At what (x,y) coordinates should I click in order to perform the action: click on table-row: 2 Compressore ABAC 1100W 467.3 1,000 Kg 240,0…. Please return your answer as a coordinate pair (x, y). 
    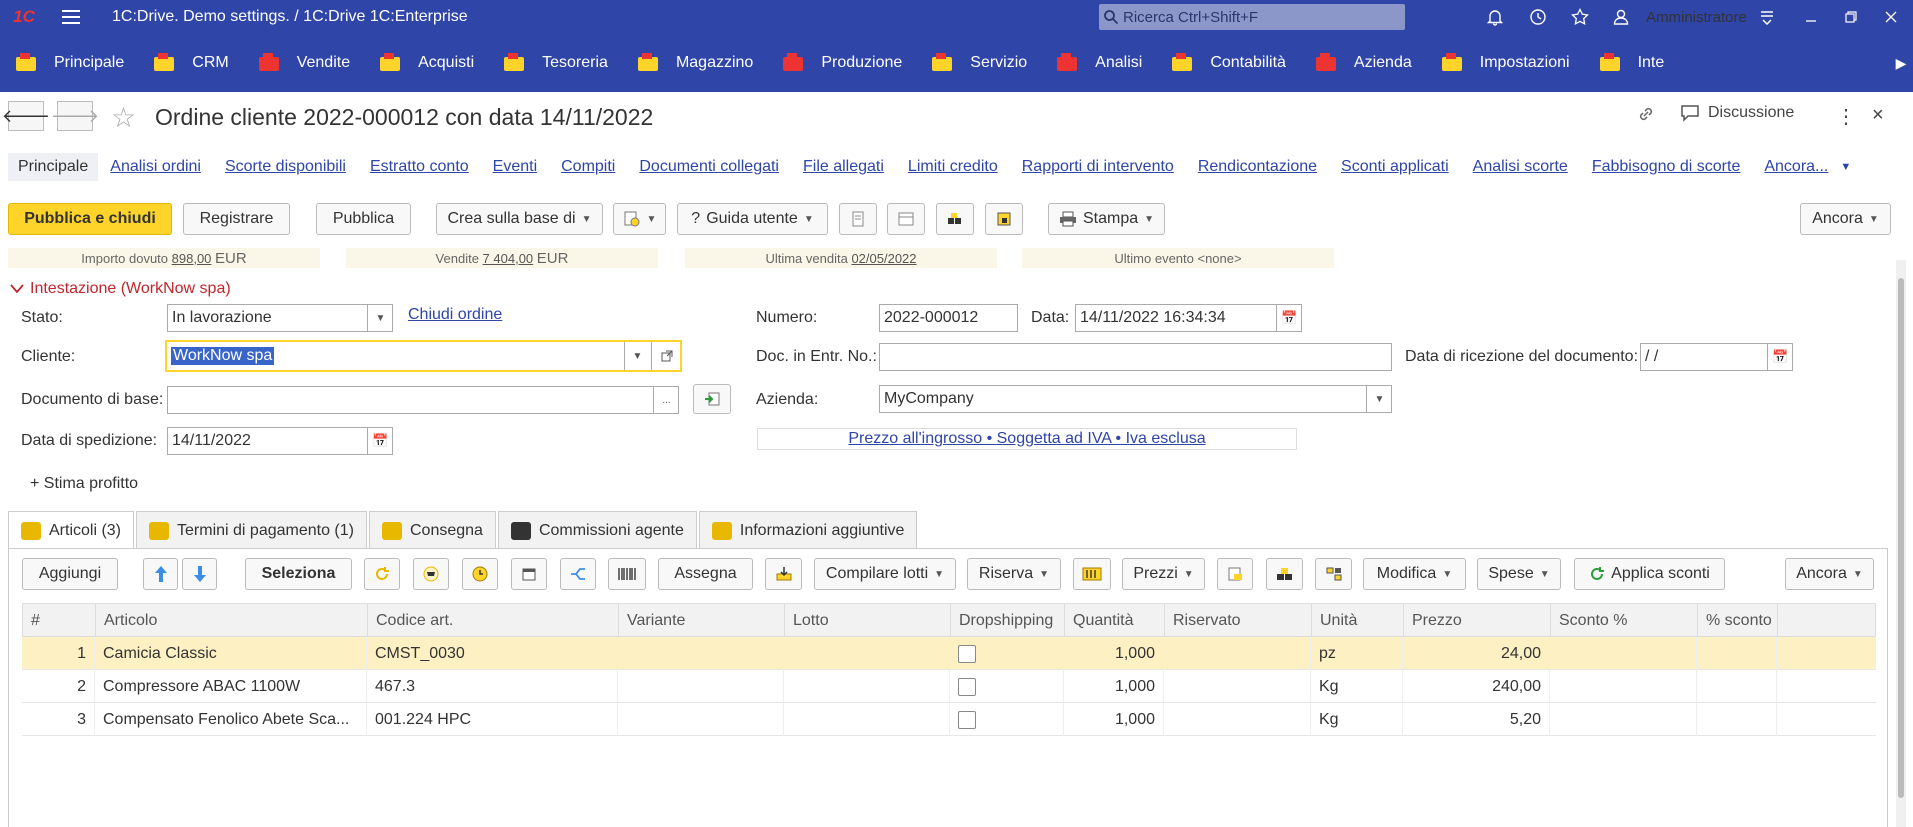
    Looking at the image, I should click on (949, 686).